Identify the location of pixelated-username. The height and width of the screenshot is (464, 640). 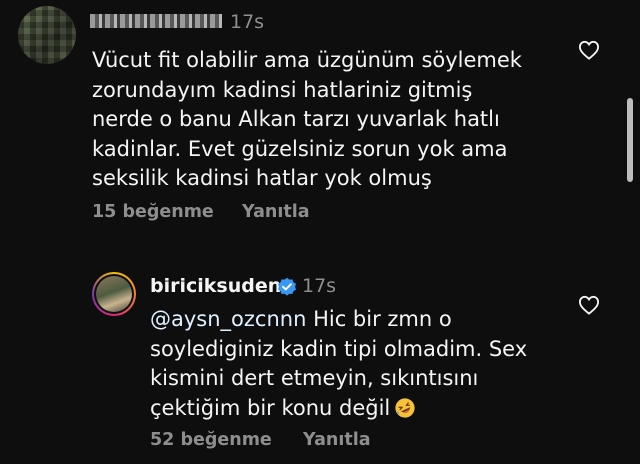
(156, 21).